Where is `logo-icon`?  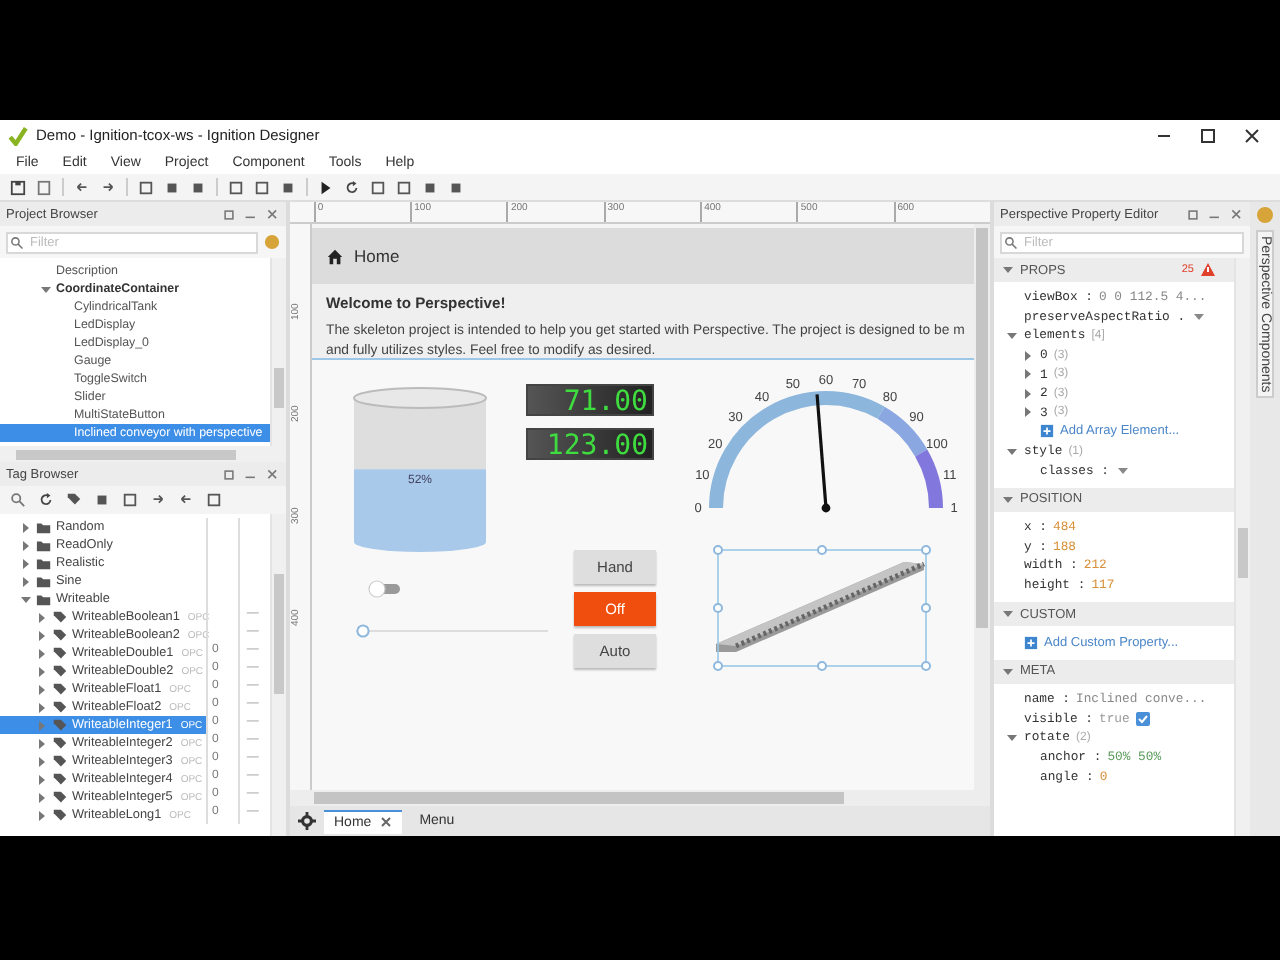 logo-icon is located at coordinates (18, 135).